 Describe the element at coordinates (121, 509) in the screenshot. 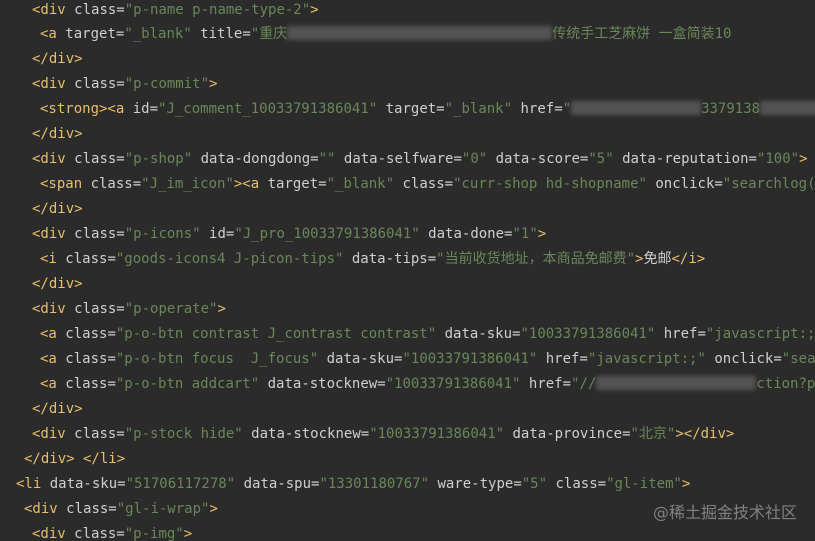

I see `code-line: <div class="gl-i-wrap">` at that location.